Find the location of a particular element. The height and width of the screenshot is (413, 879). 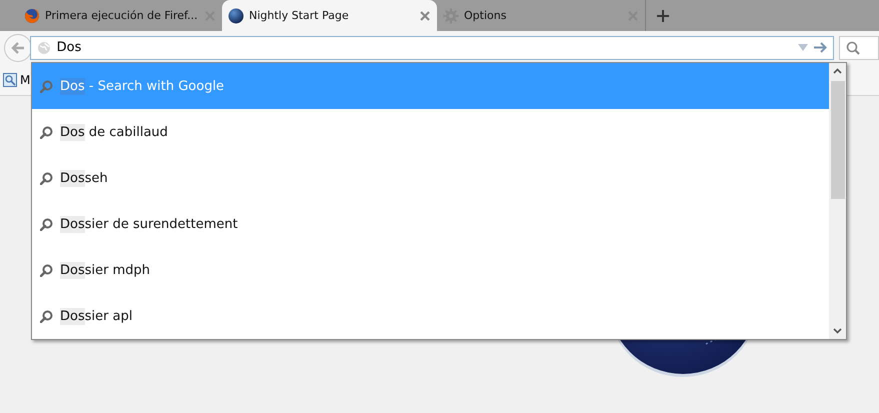

suggestion-text: Dos de cabillaud is located at coordinates (114, 132).